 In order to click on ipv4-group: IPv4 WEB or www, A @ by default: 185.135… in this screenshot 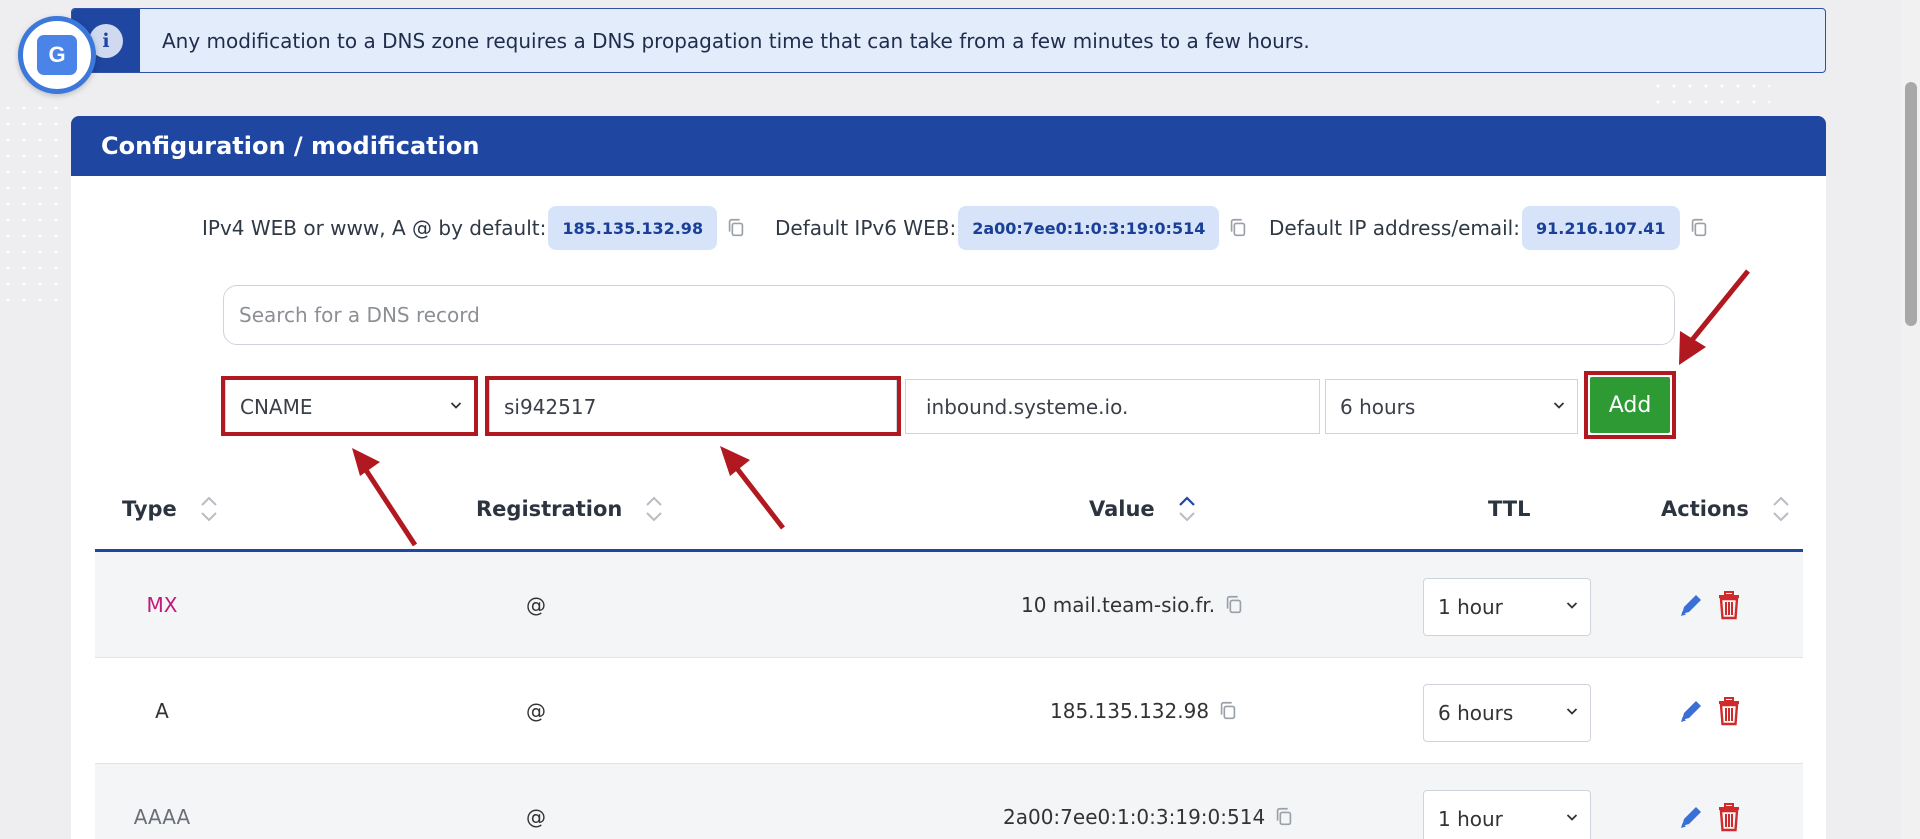, I will do `click(474, 228)`.